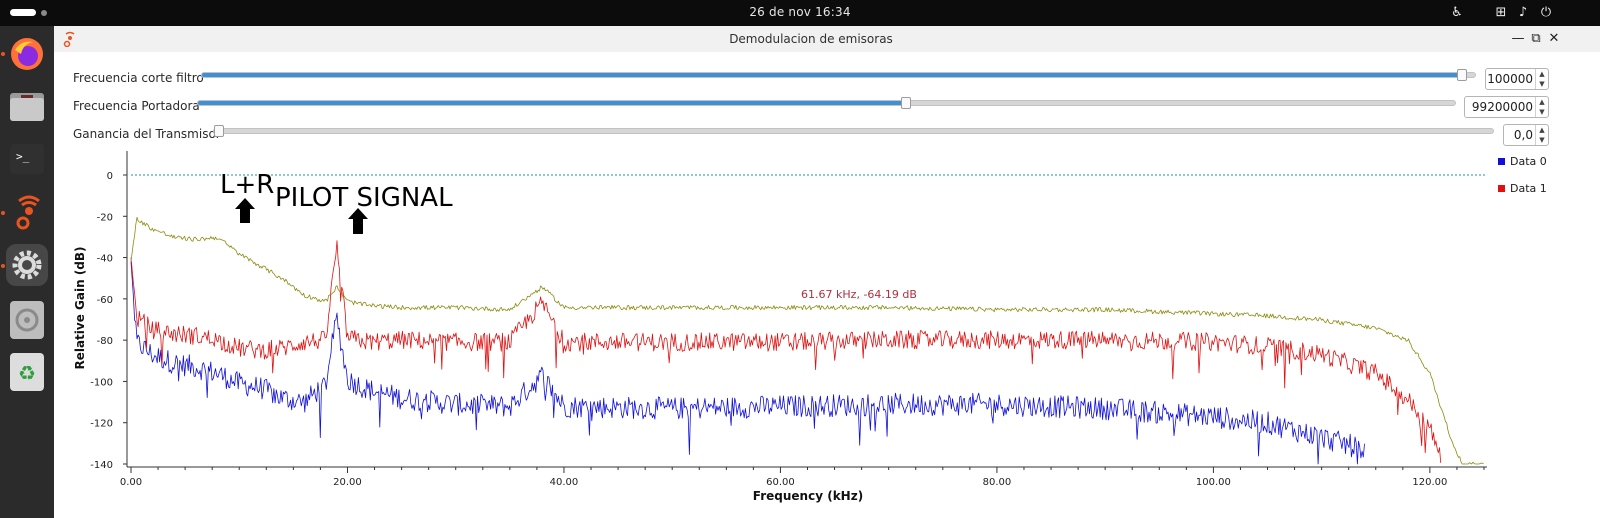 The height and width of the screenshot is (518, 1600). Describe the element at coordinates (27, 107) in the screenshot. I see `files-icon` at that location.